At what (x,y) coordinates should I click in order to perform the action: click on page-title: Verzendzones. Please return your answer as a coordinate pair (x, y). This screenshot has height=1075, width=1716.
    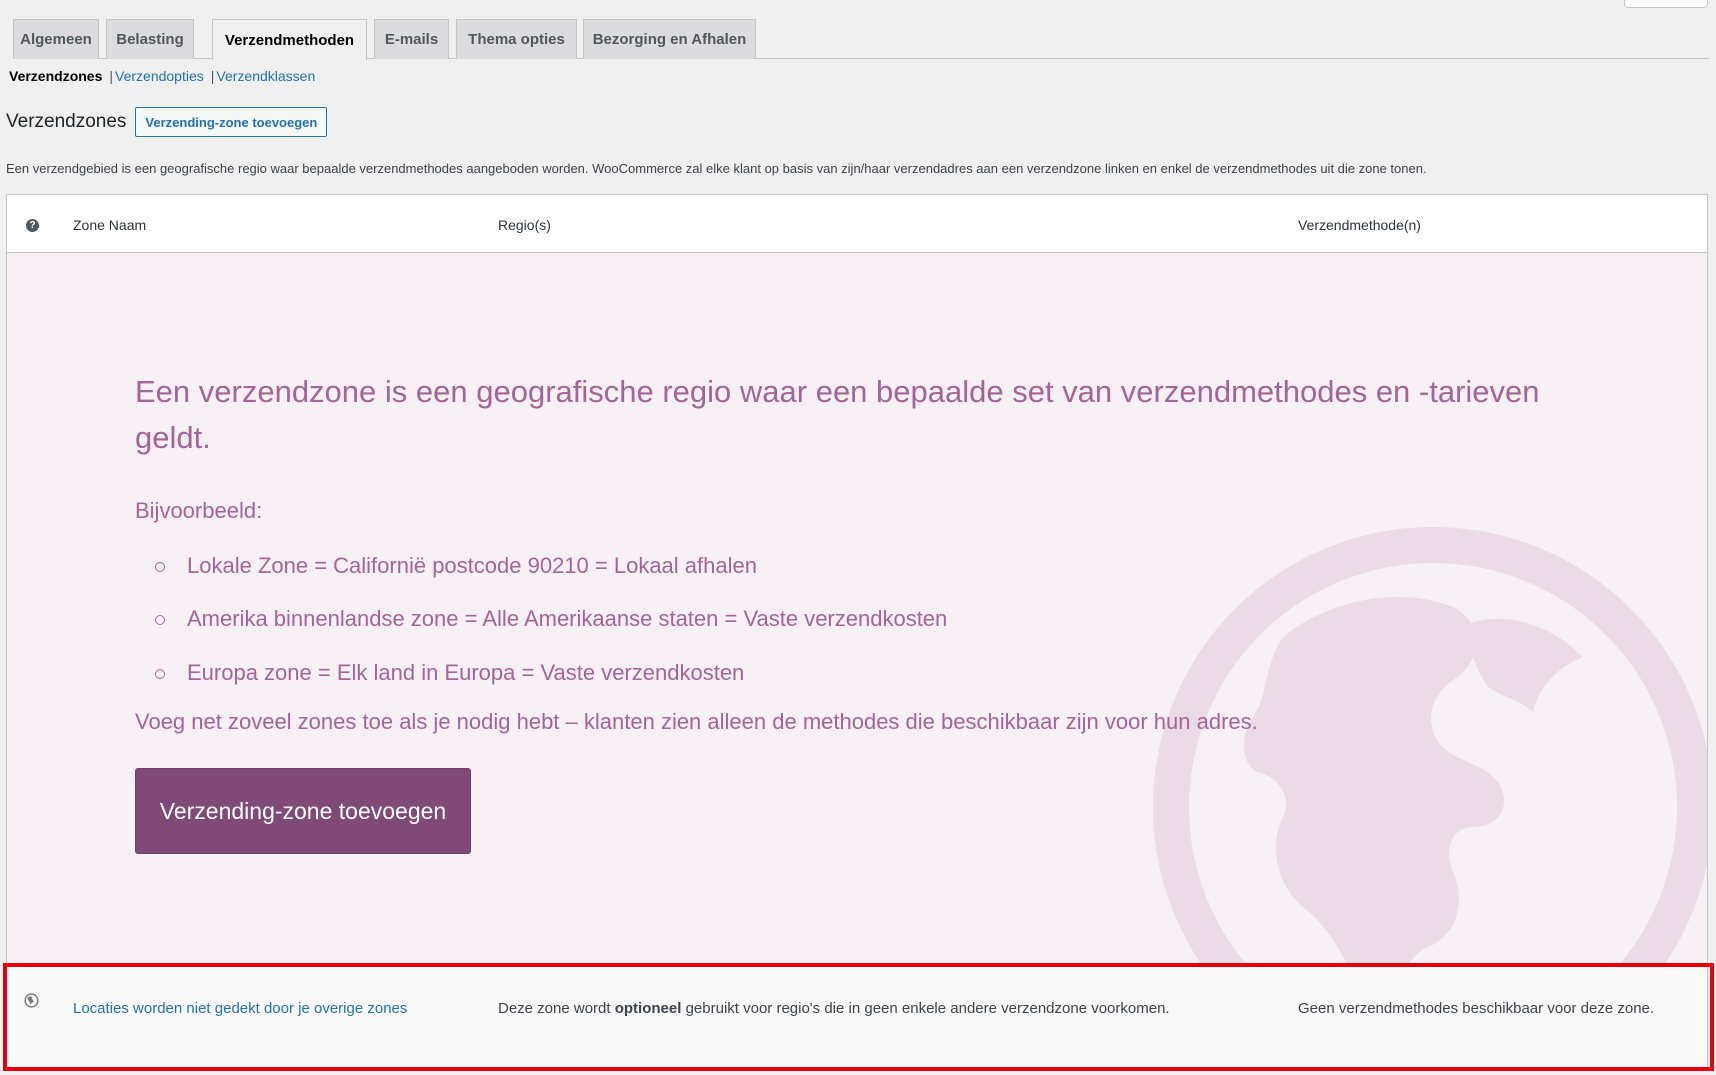
    Looking at the image, I should click on (66, 121).